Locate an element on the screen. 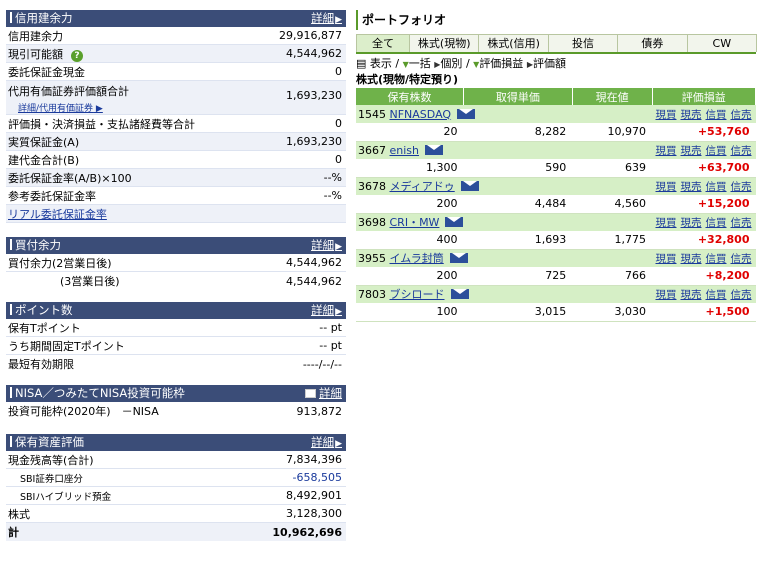  assets-header: 保有資産評価 詳細▶ is located at coordinates (176, 442).